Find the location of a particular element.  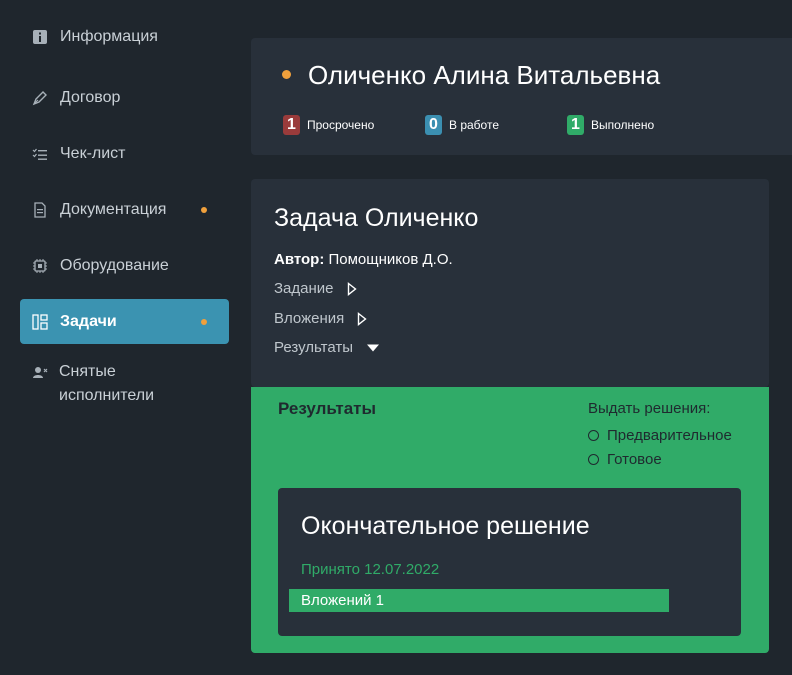

radio-preliminary: Предварительное is located at coordinates (660, 435).